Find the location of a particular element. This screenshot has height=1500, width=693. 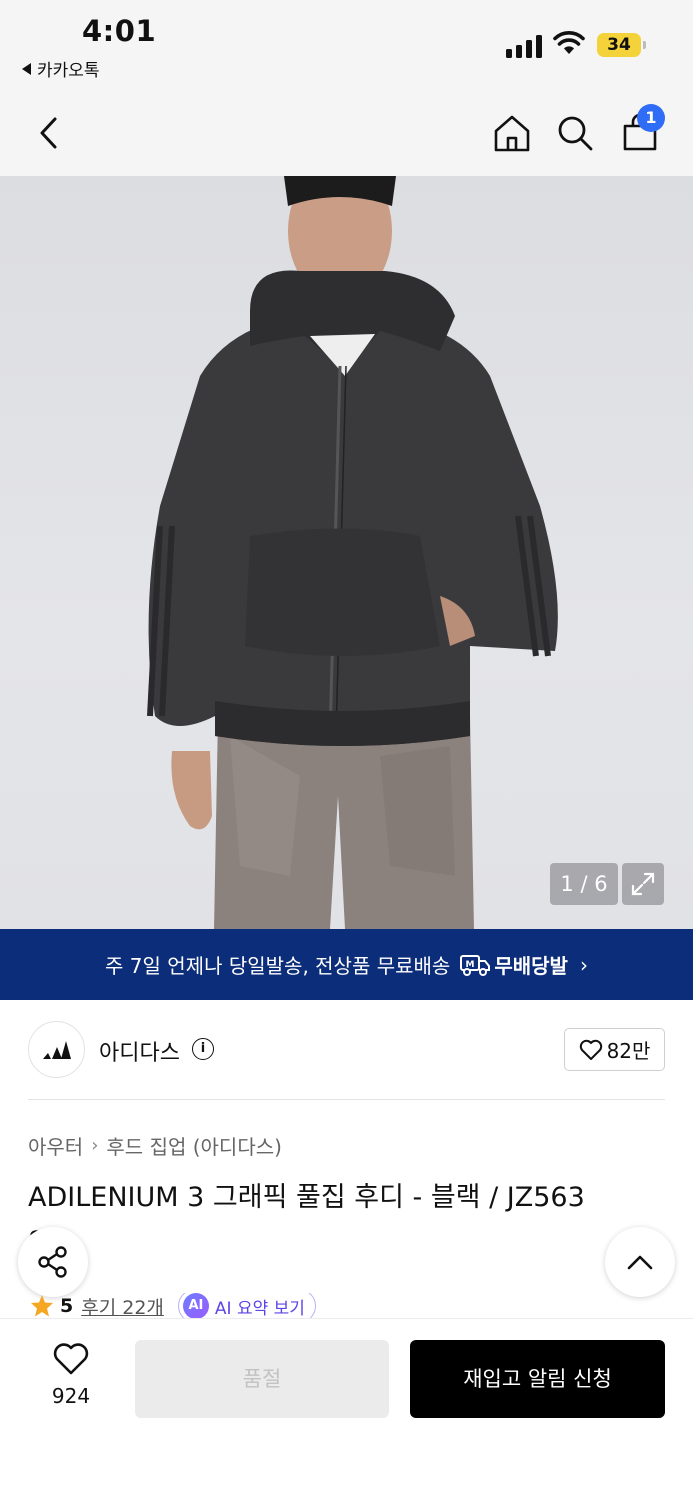

expand-icon is located at coordinates (643, 884).